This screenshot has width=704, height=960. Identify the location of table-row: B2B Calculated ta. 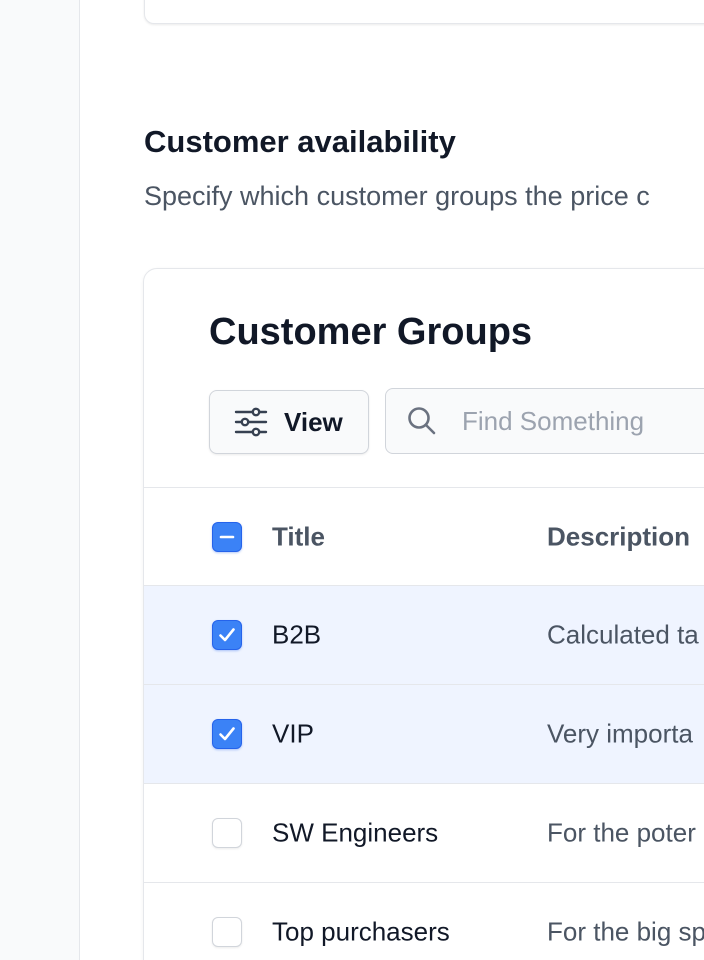
(424, 634).